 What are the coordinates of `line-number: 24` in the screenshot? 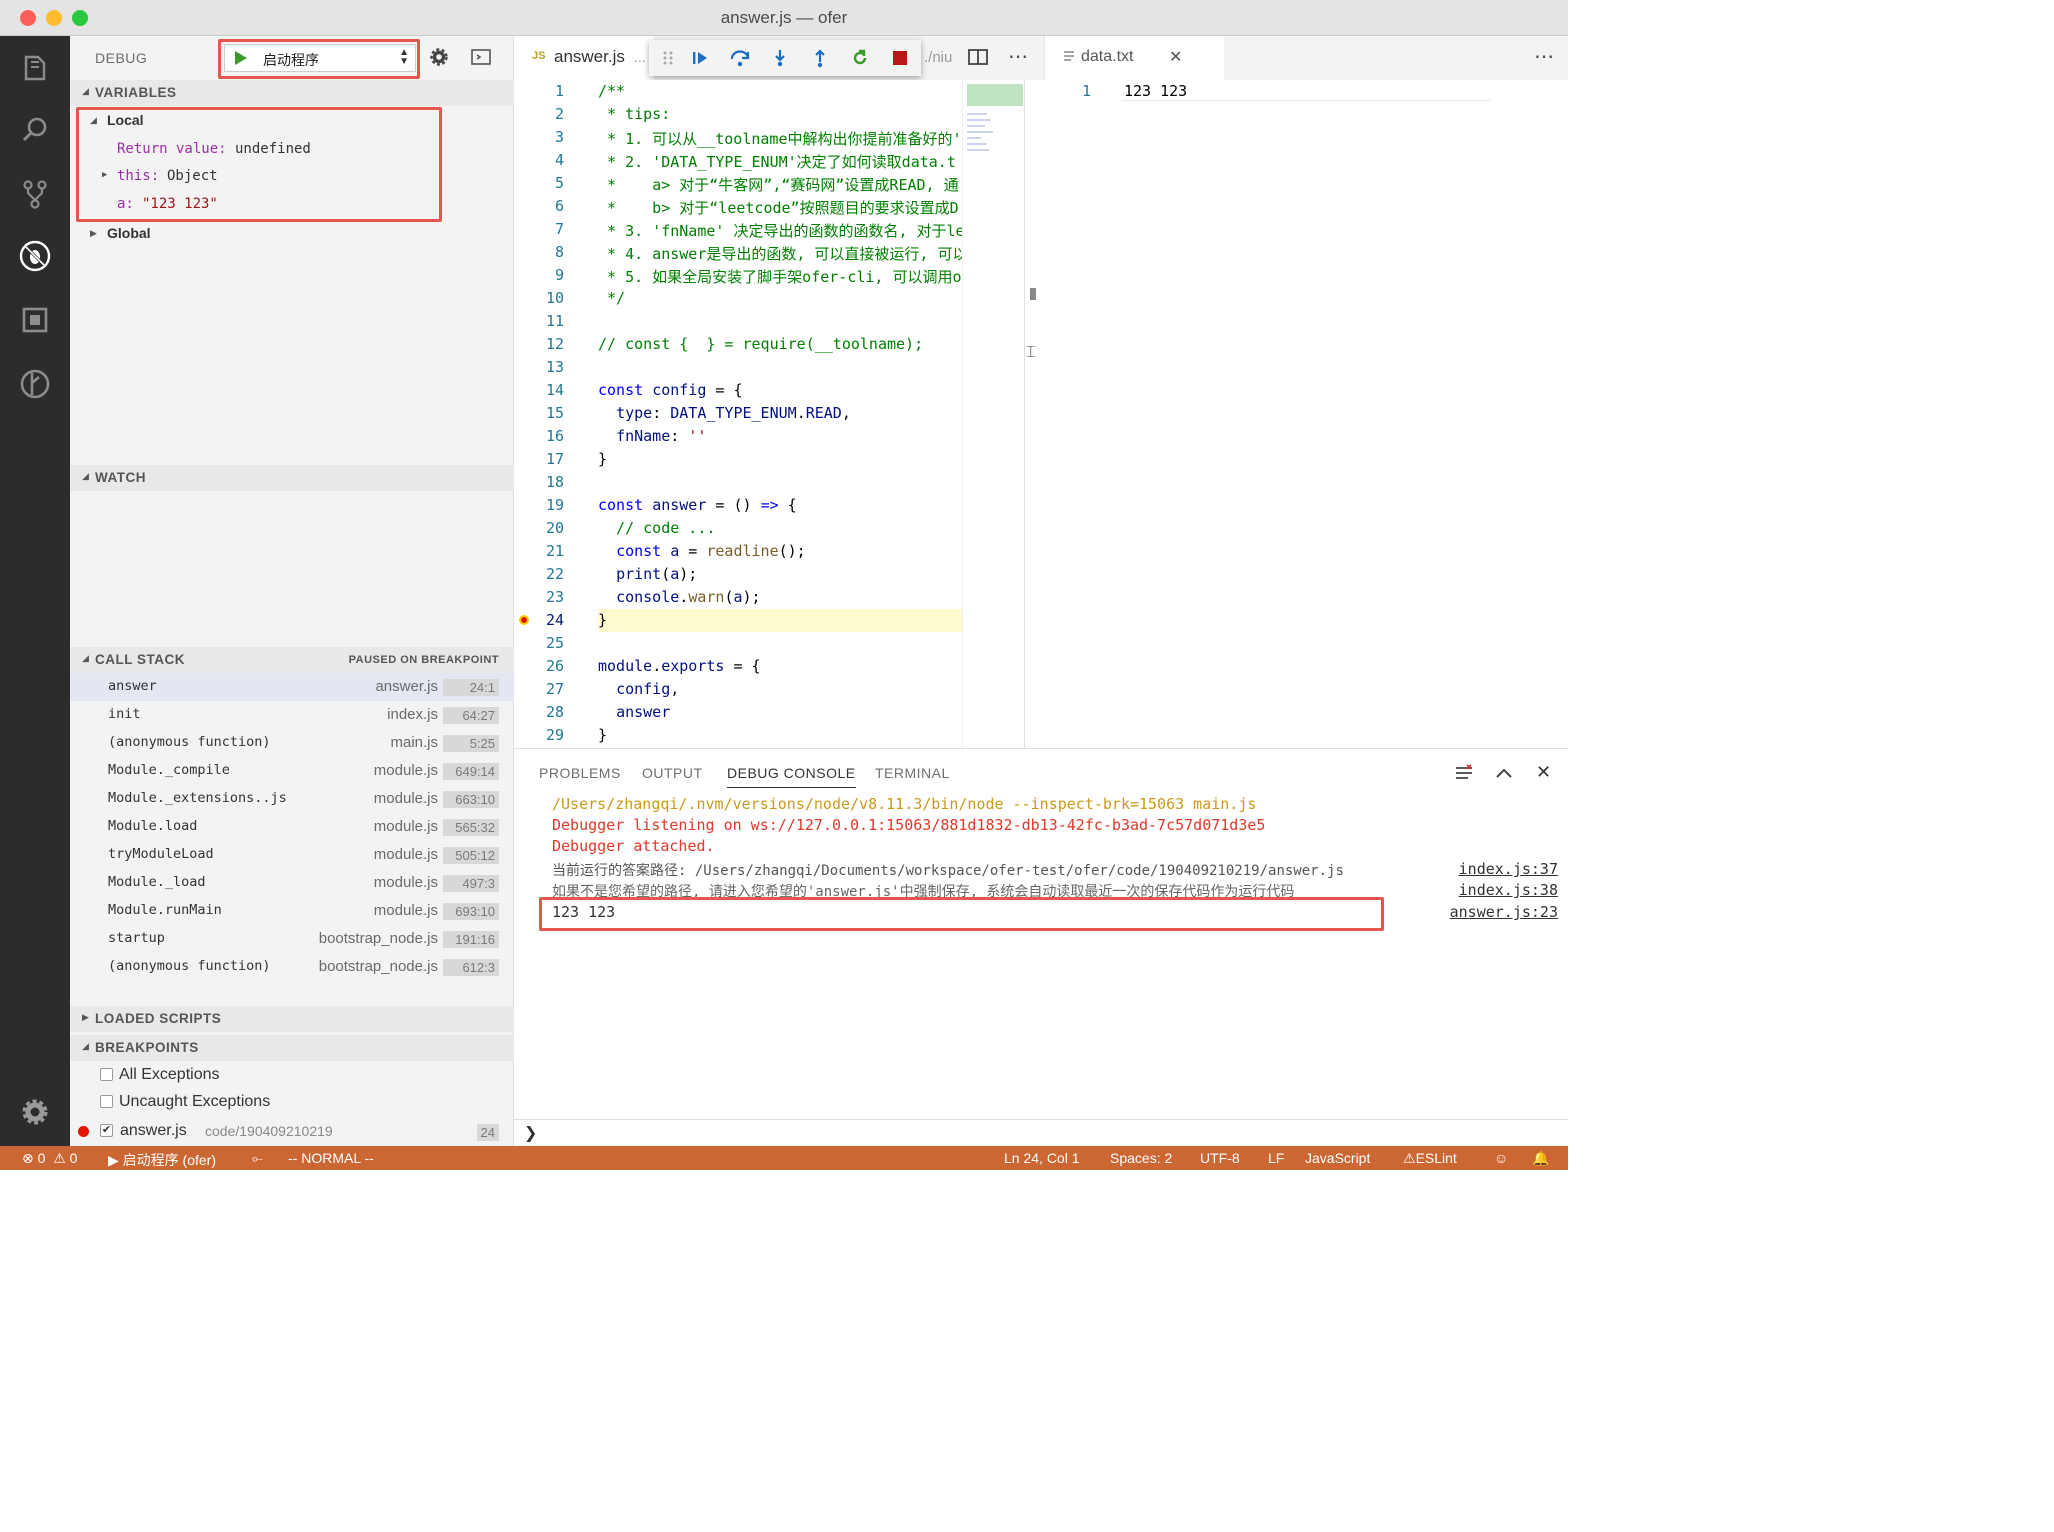 It's located at (548, 620).